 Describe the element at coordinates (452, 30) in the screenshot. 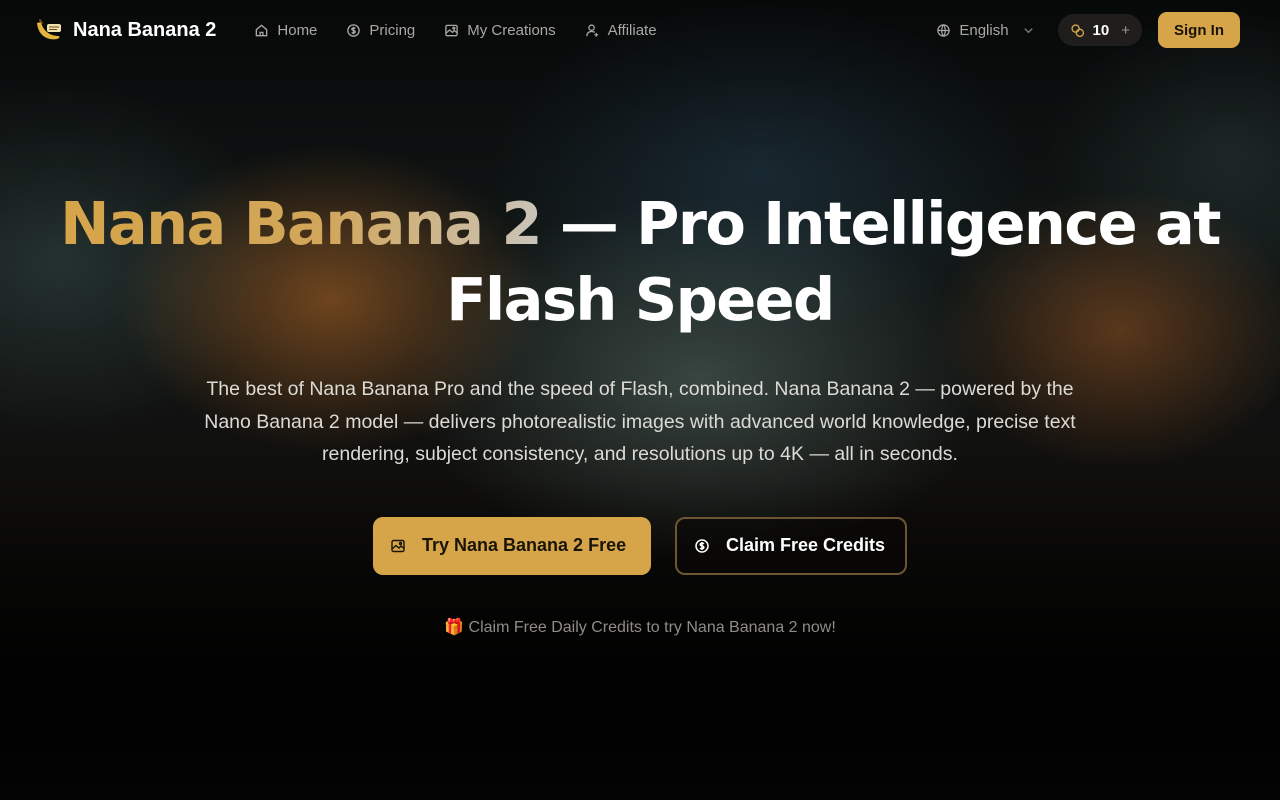

I see `gallery-icon` at that location.